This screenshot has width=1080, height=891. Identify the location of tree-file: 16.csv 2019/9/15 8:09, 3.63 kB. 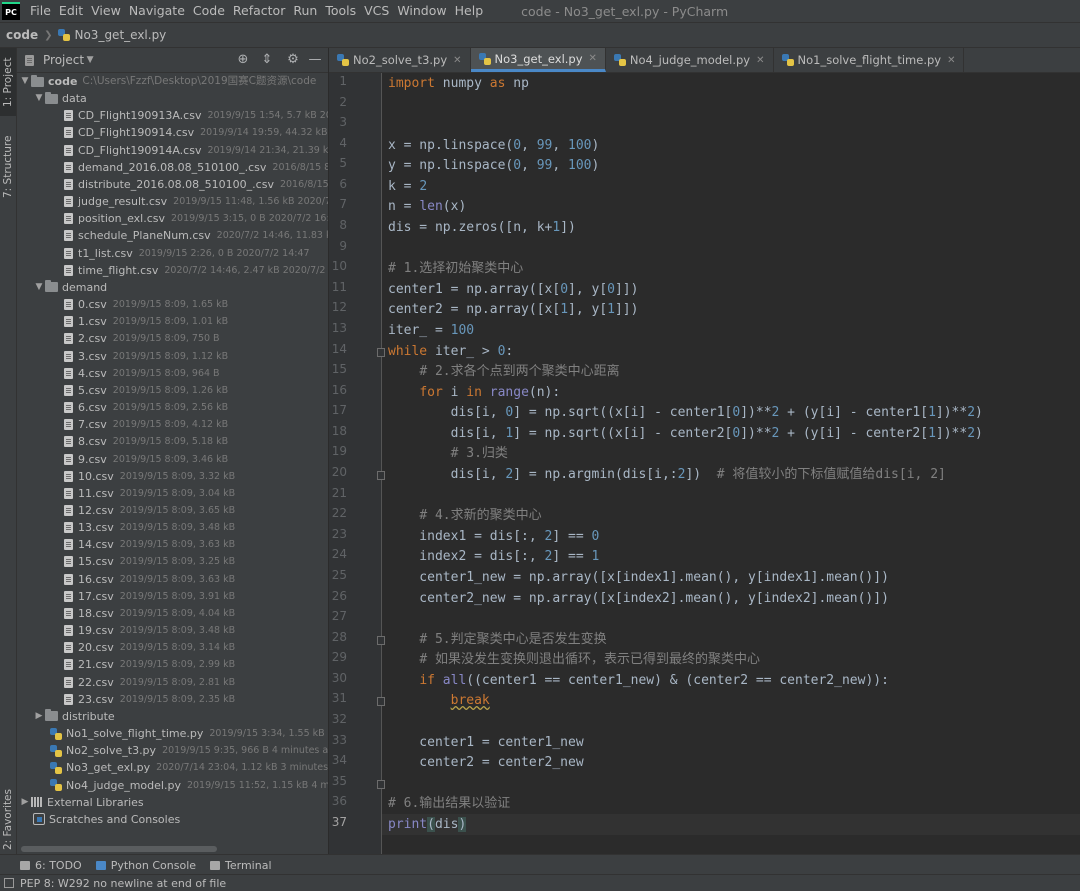
(149, 579).